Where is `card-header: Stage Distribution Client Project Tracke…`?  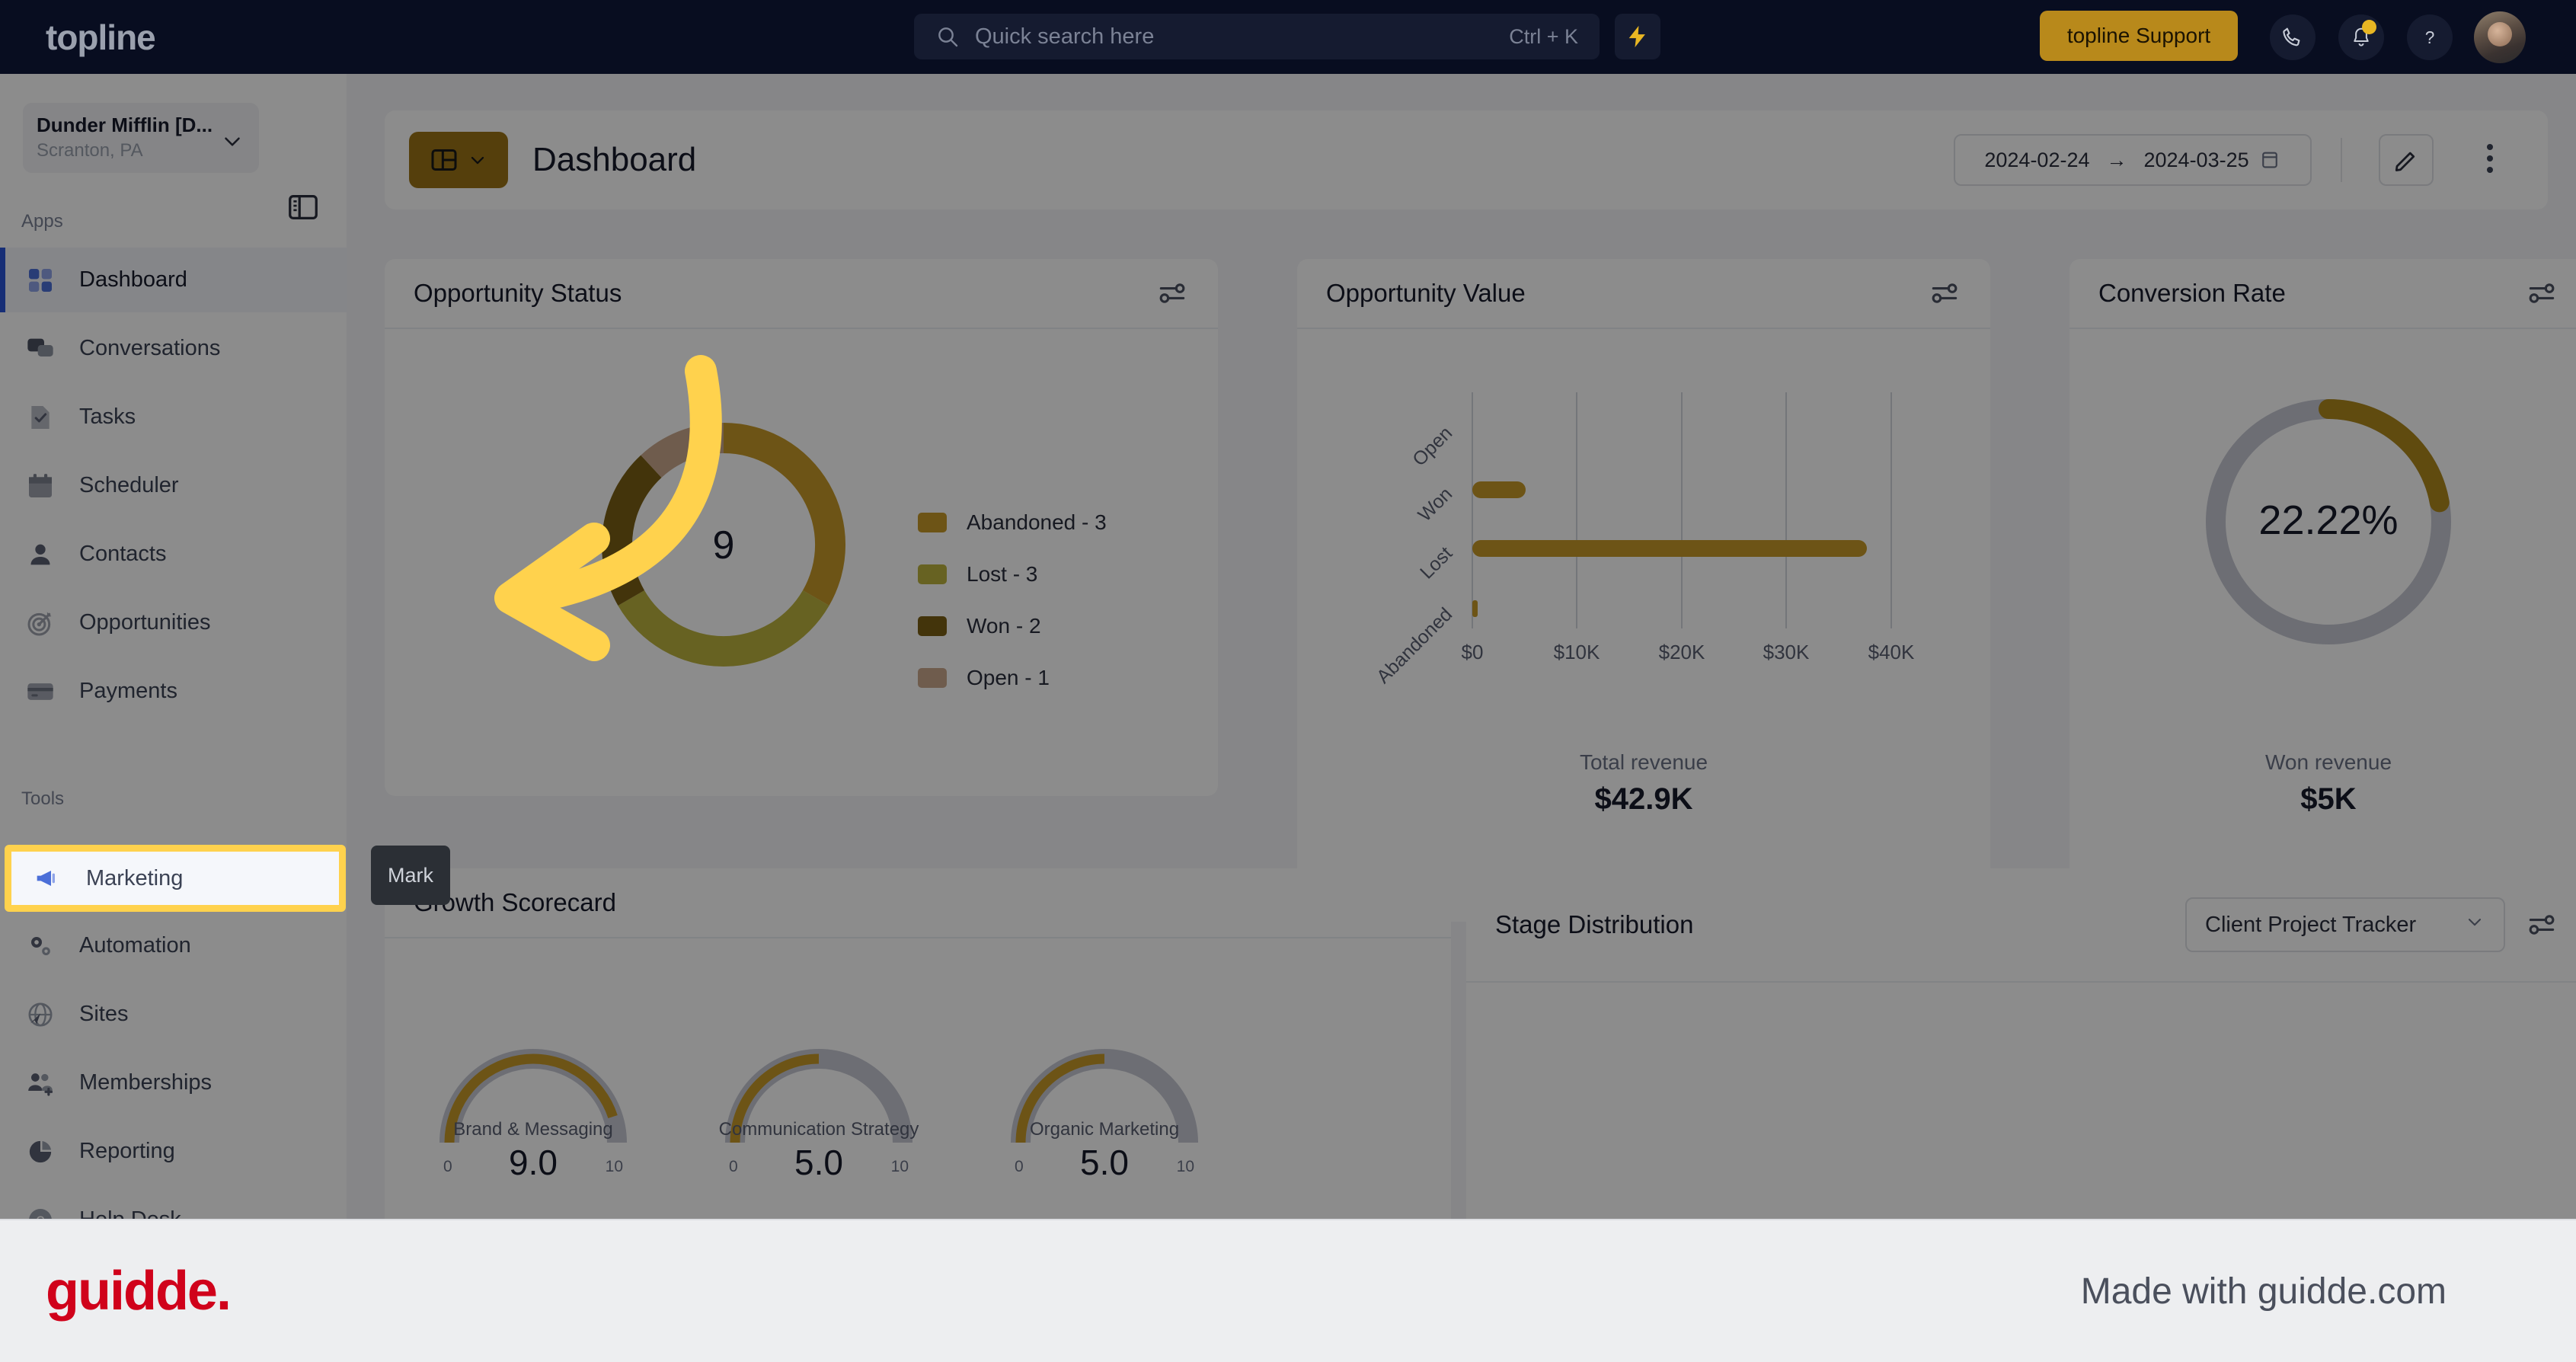 card-header: Stage Distribution Client Project Tracke… is located at coordinates (2021, 925).